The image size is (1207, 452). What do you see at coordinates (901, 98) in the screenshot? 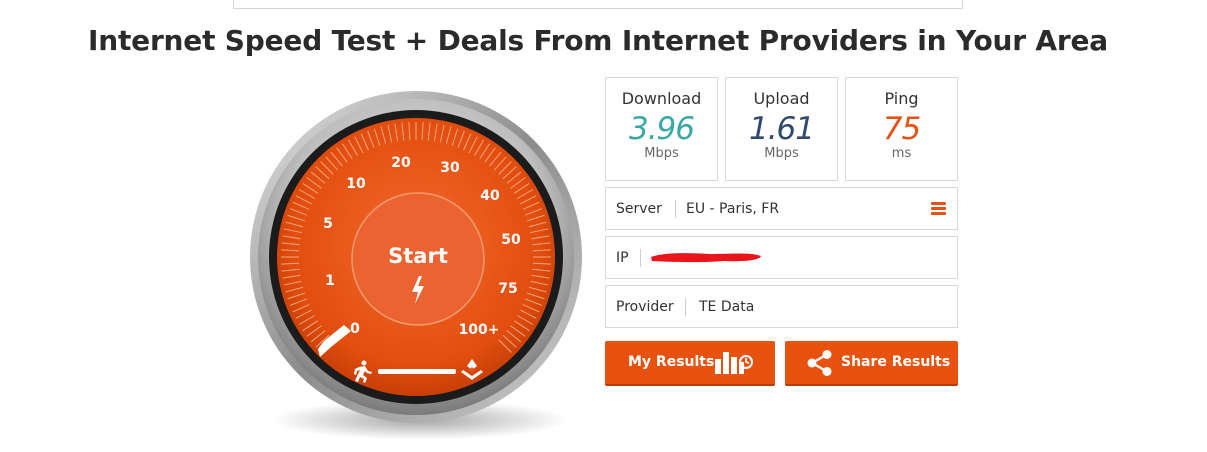
I see `ping-title: Ping` at bounding box center [901, 98].